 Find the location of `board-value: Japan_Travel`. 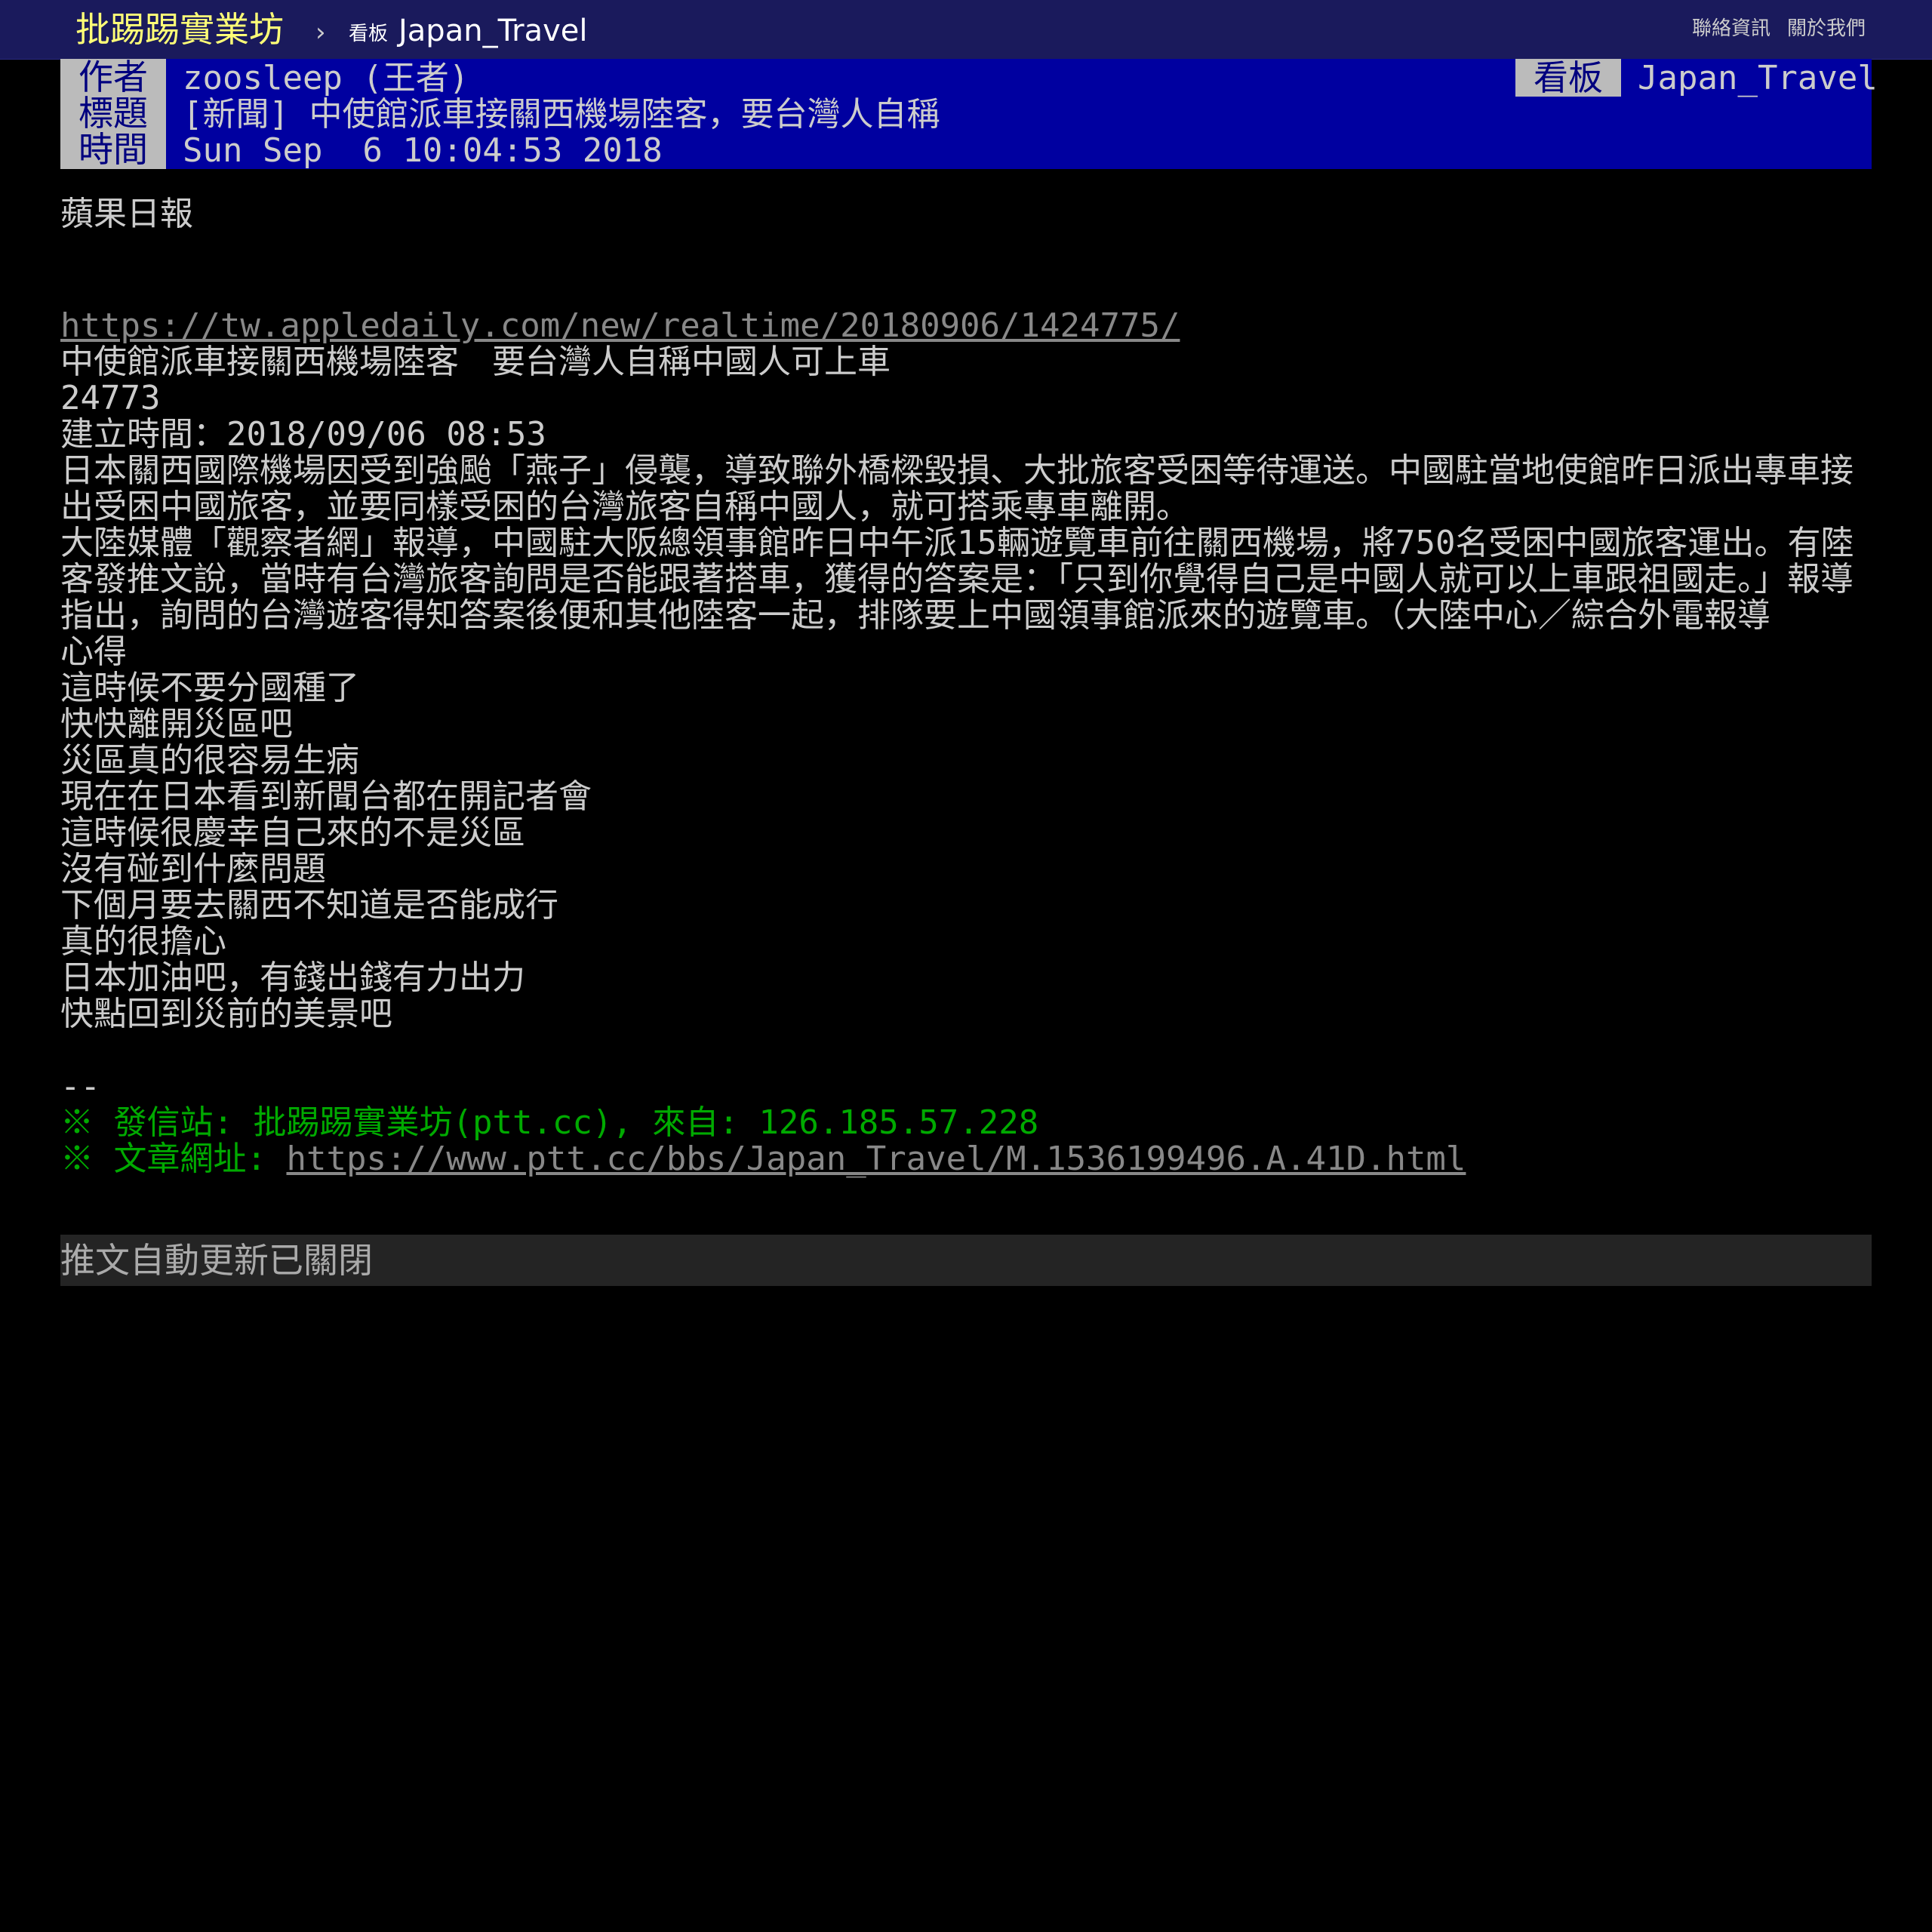

board-value: Japan_Travel is located at coordinates (1758, 78).